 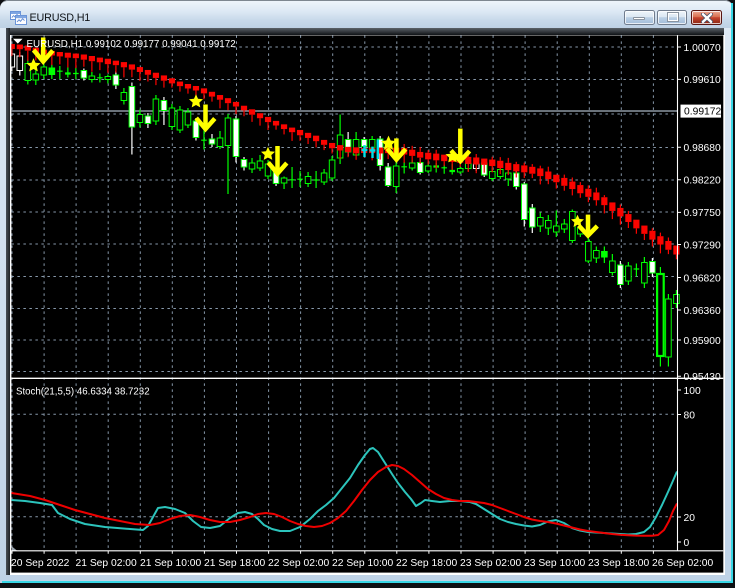 What do you see at coordinates (702, 48) in the screenshot?
I see `svg-text: 1.00070` at bounding box center [702, 48].